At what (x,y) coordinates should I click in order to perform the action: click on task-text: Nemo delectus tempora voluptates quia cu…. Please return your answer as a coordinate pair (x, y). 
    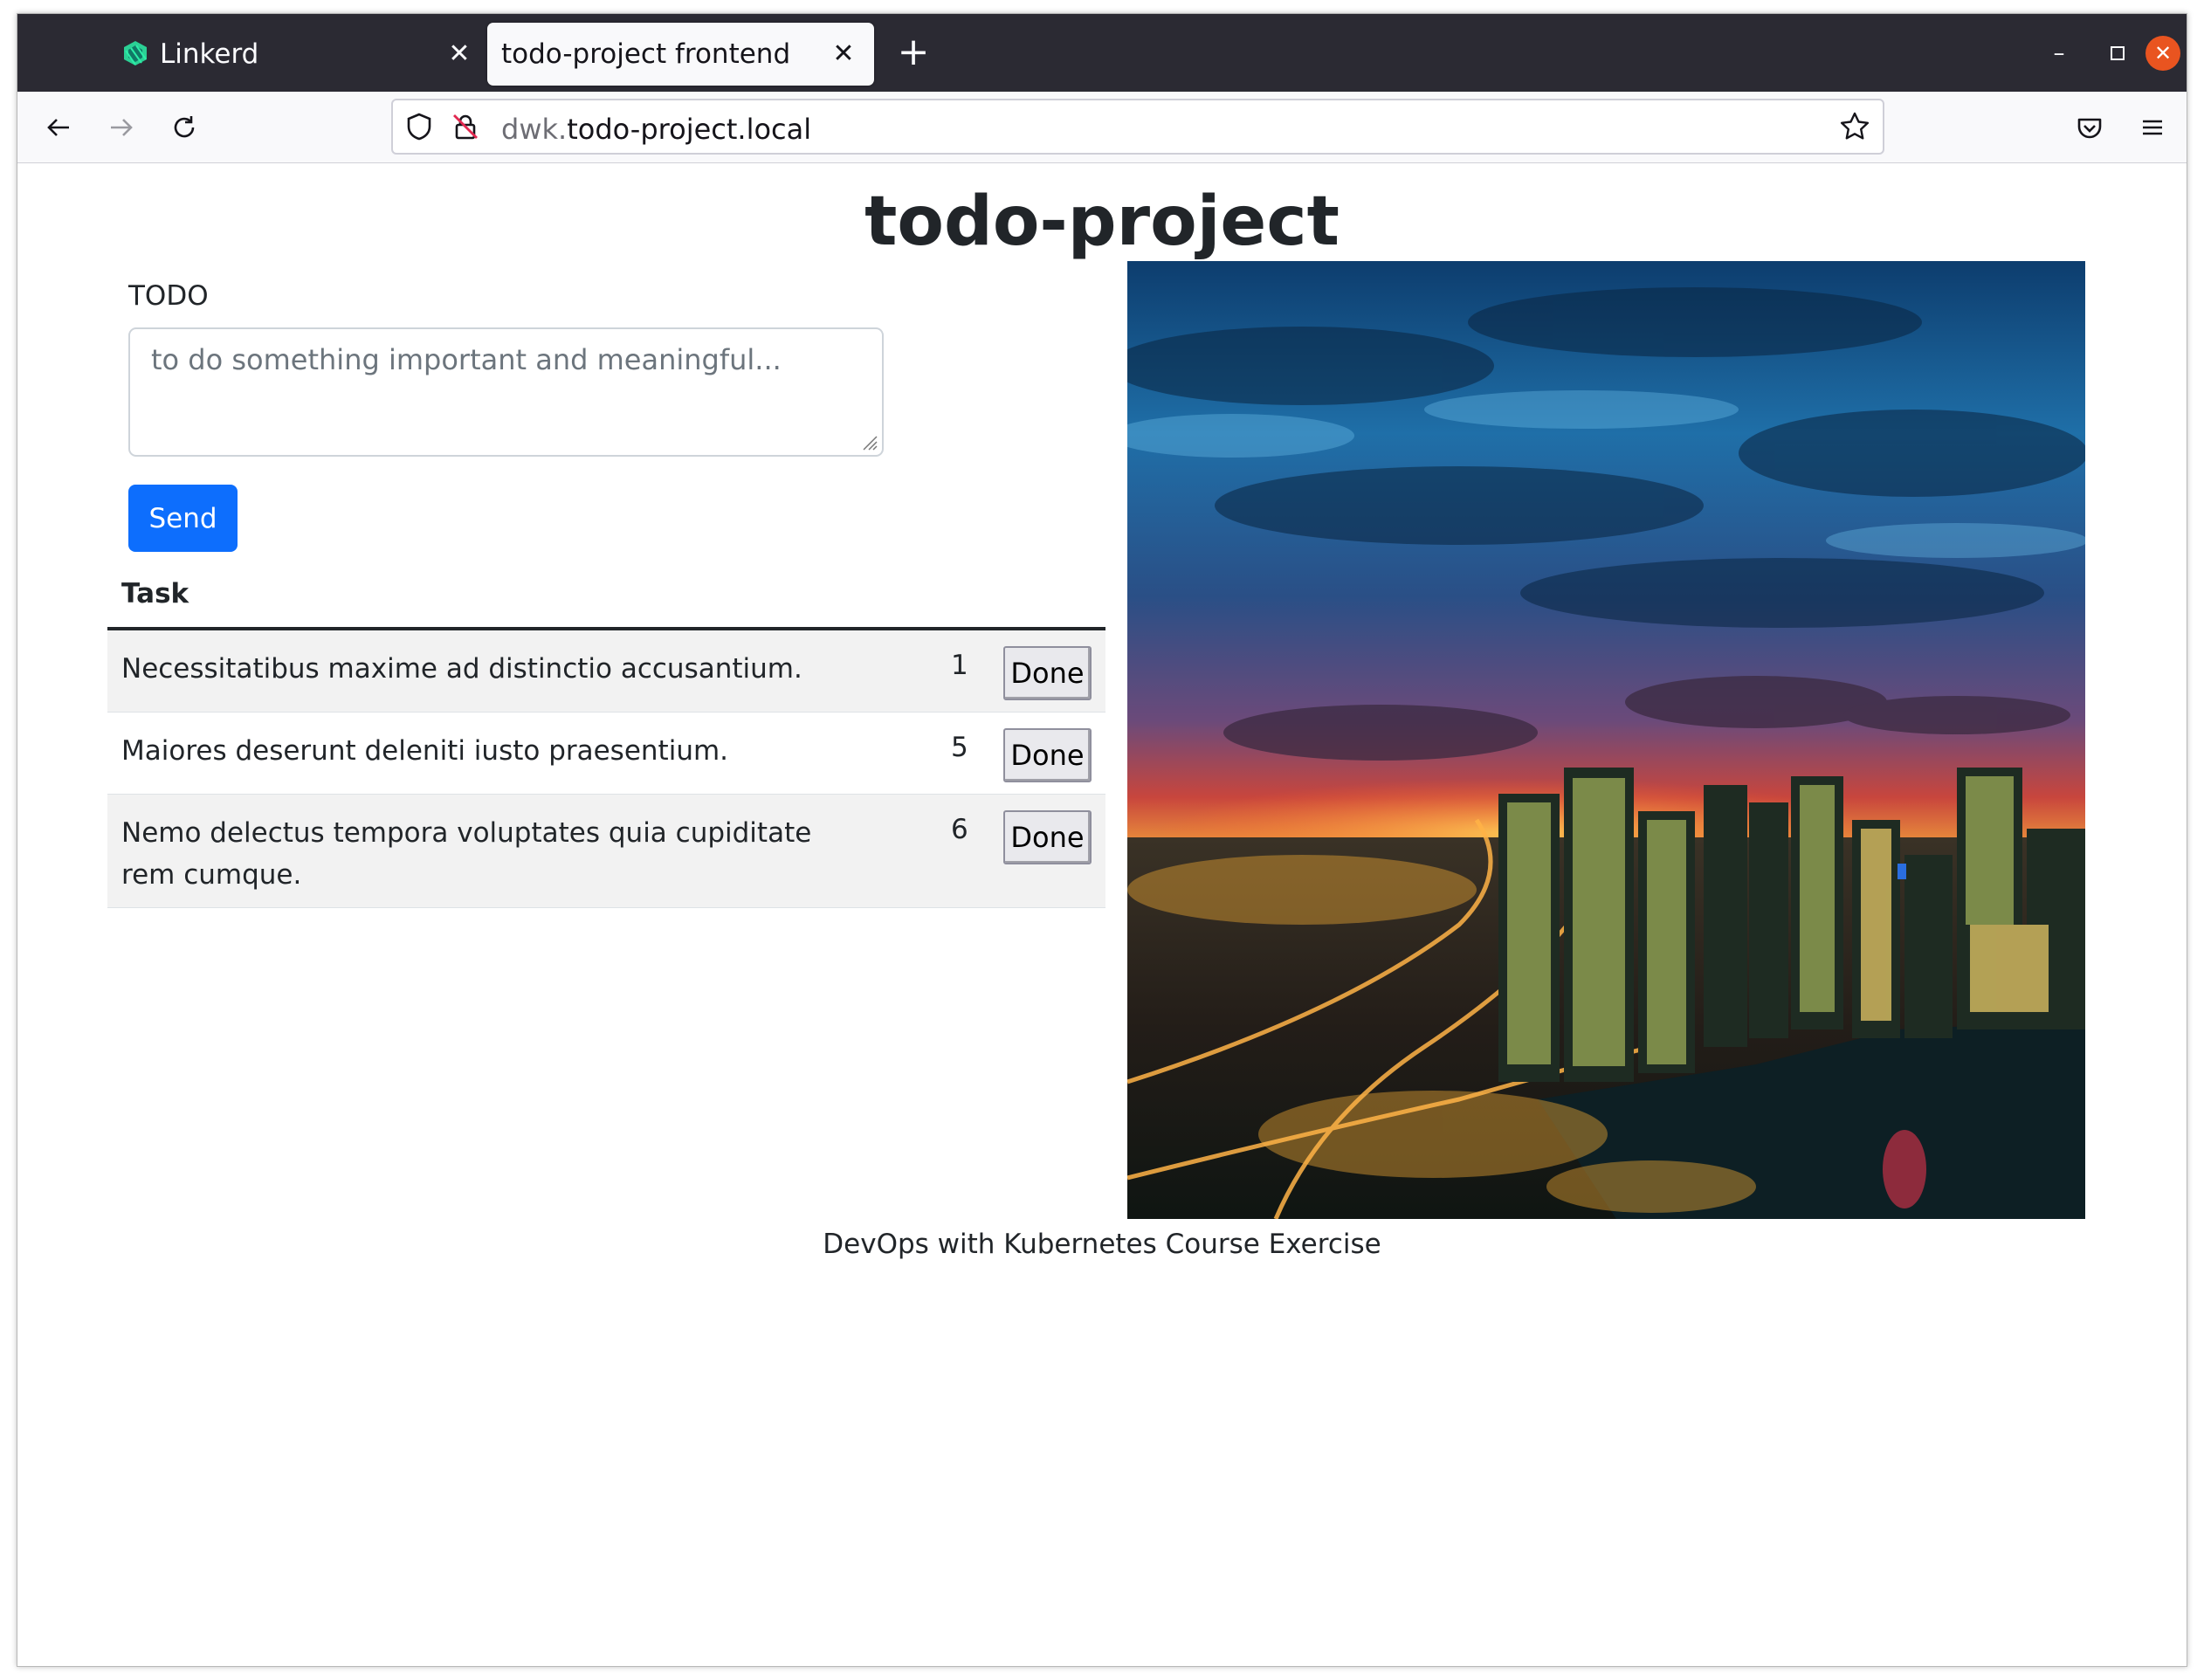
    Looking at the image, I should click on (467, 854).